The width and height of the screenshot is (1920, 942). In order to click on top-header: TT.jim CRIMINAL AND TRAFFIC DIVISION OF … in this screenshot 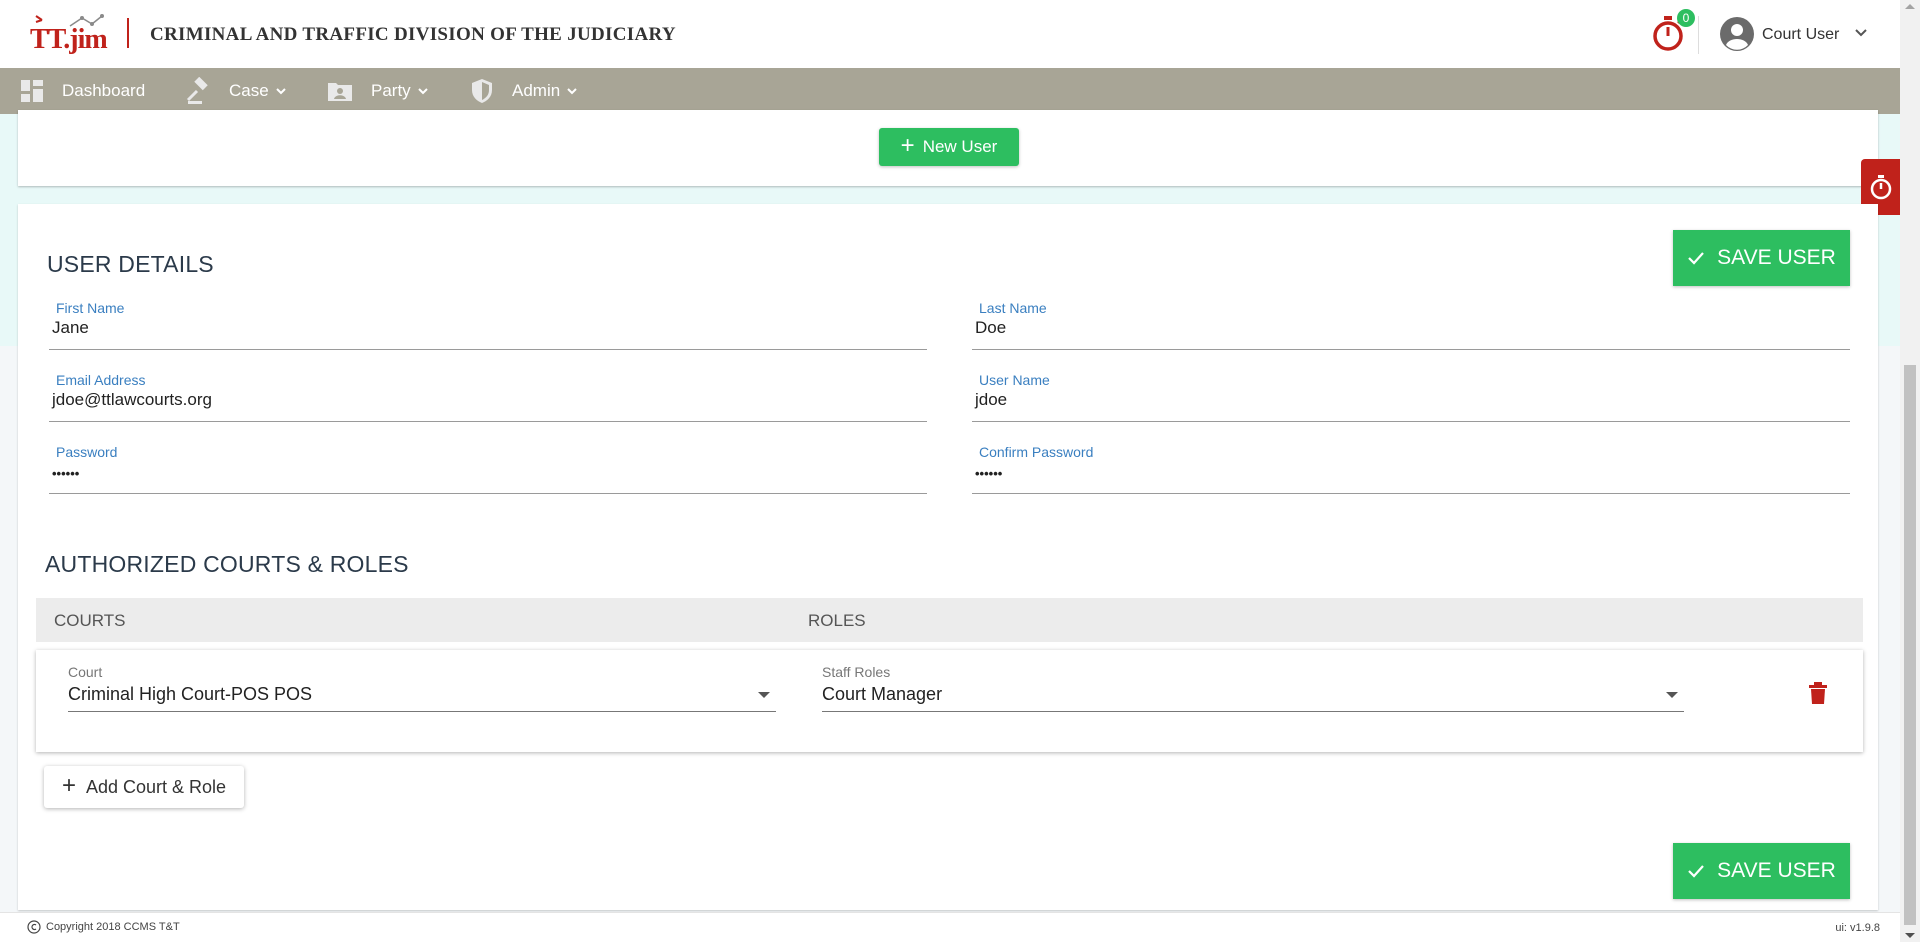, I will do `click(950, 34)`.